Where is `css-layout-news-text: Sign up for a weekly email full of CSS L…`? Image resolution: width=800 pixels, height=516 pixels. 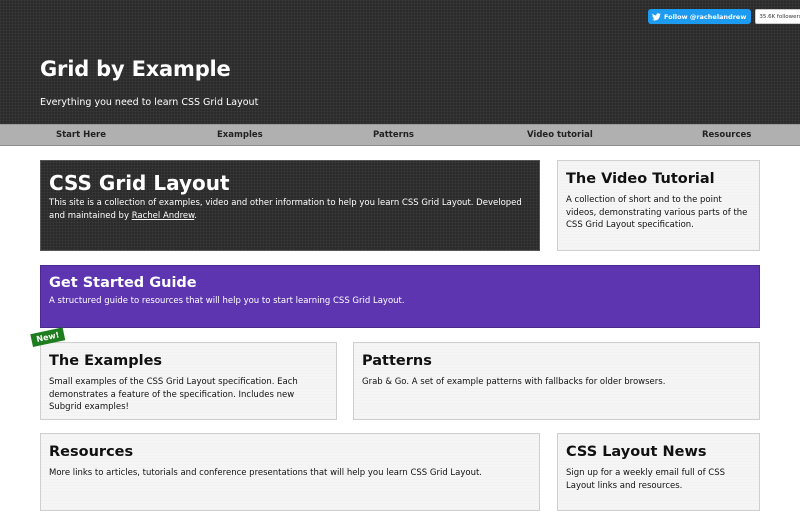 css-layout-news-text: Sign up for a weekly email full of CSS L… is located at coordinates (646, 479).